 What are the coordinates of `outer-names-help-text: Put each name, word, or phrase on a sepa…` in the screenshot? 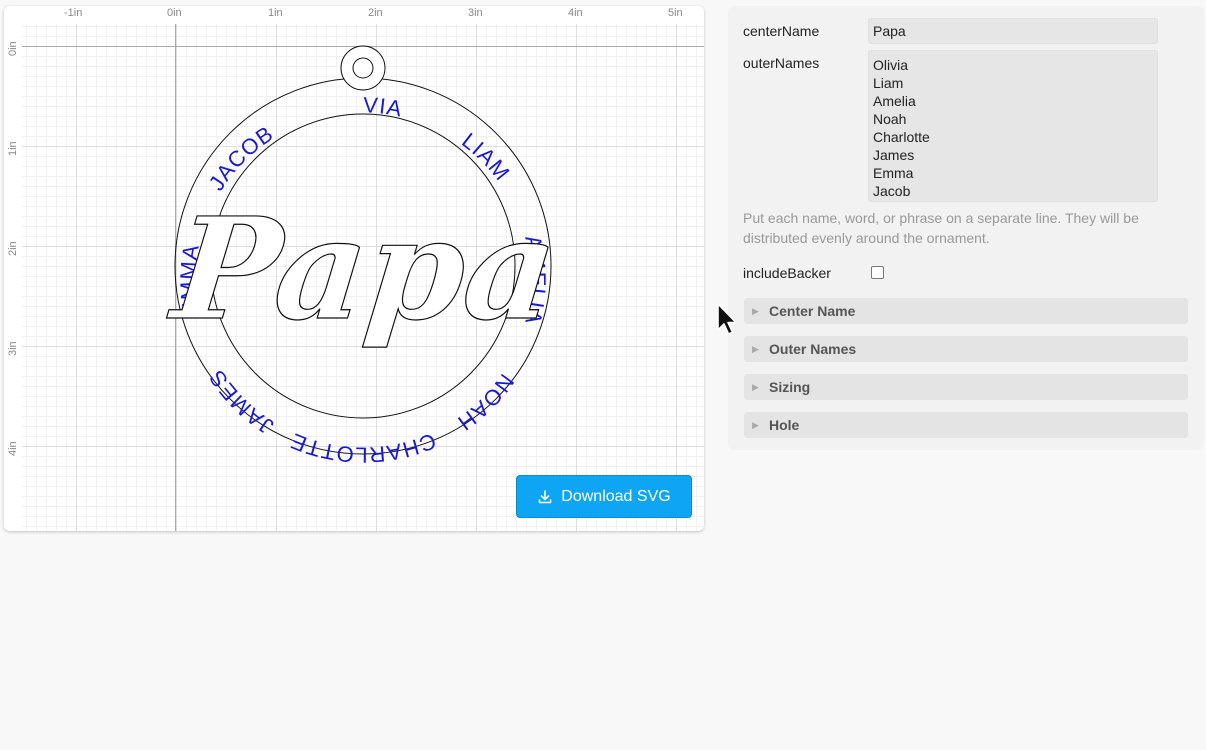 It's located at (941, 228).